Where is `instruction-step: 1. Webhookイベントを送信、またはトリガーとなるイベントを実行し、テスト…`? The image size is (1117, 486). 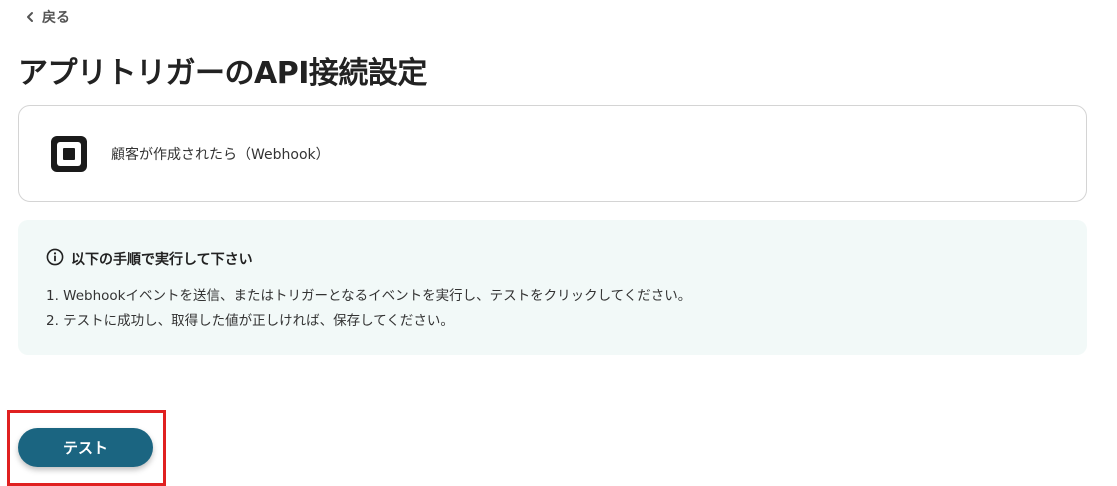 instruction-step: 1. Webhookイベントを送信、またはトリガーとなるイベントを実行し、テスト… is located at coordinates (369, 296).